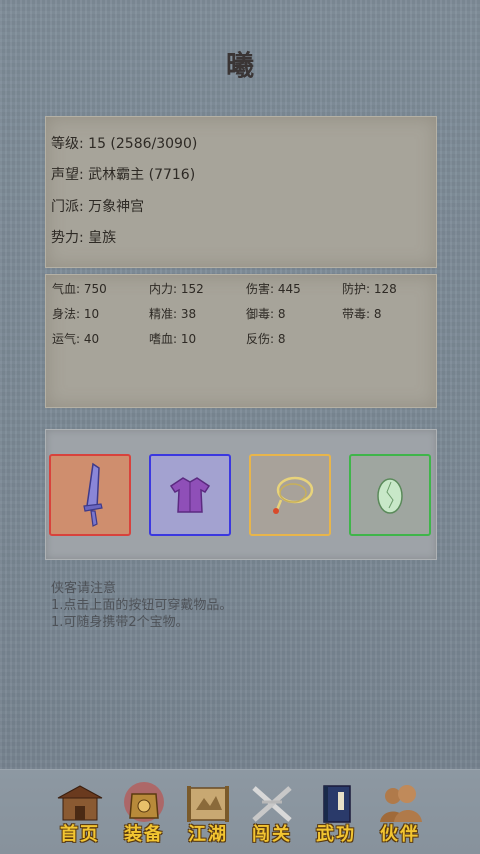  What do you see at coordinates (336, 834) in the screenshot?
I see `nav-martial-arts-label: 武功` at bounding box center [336, 834].